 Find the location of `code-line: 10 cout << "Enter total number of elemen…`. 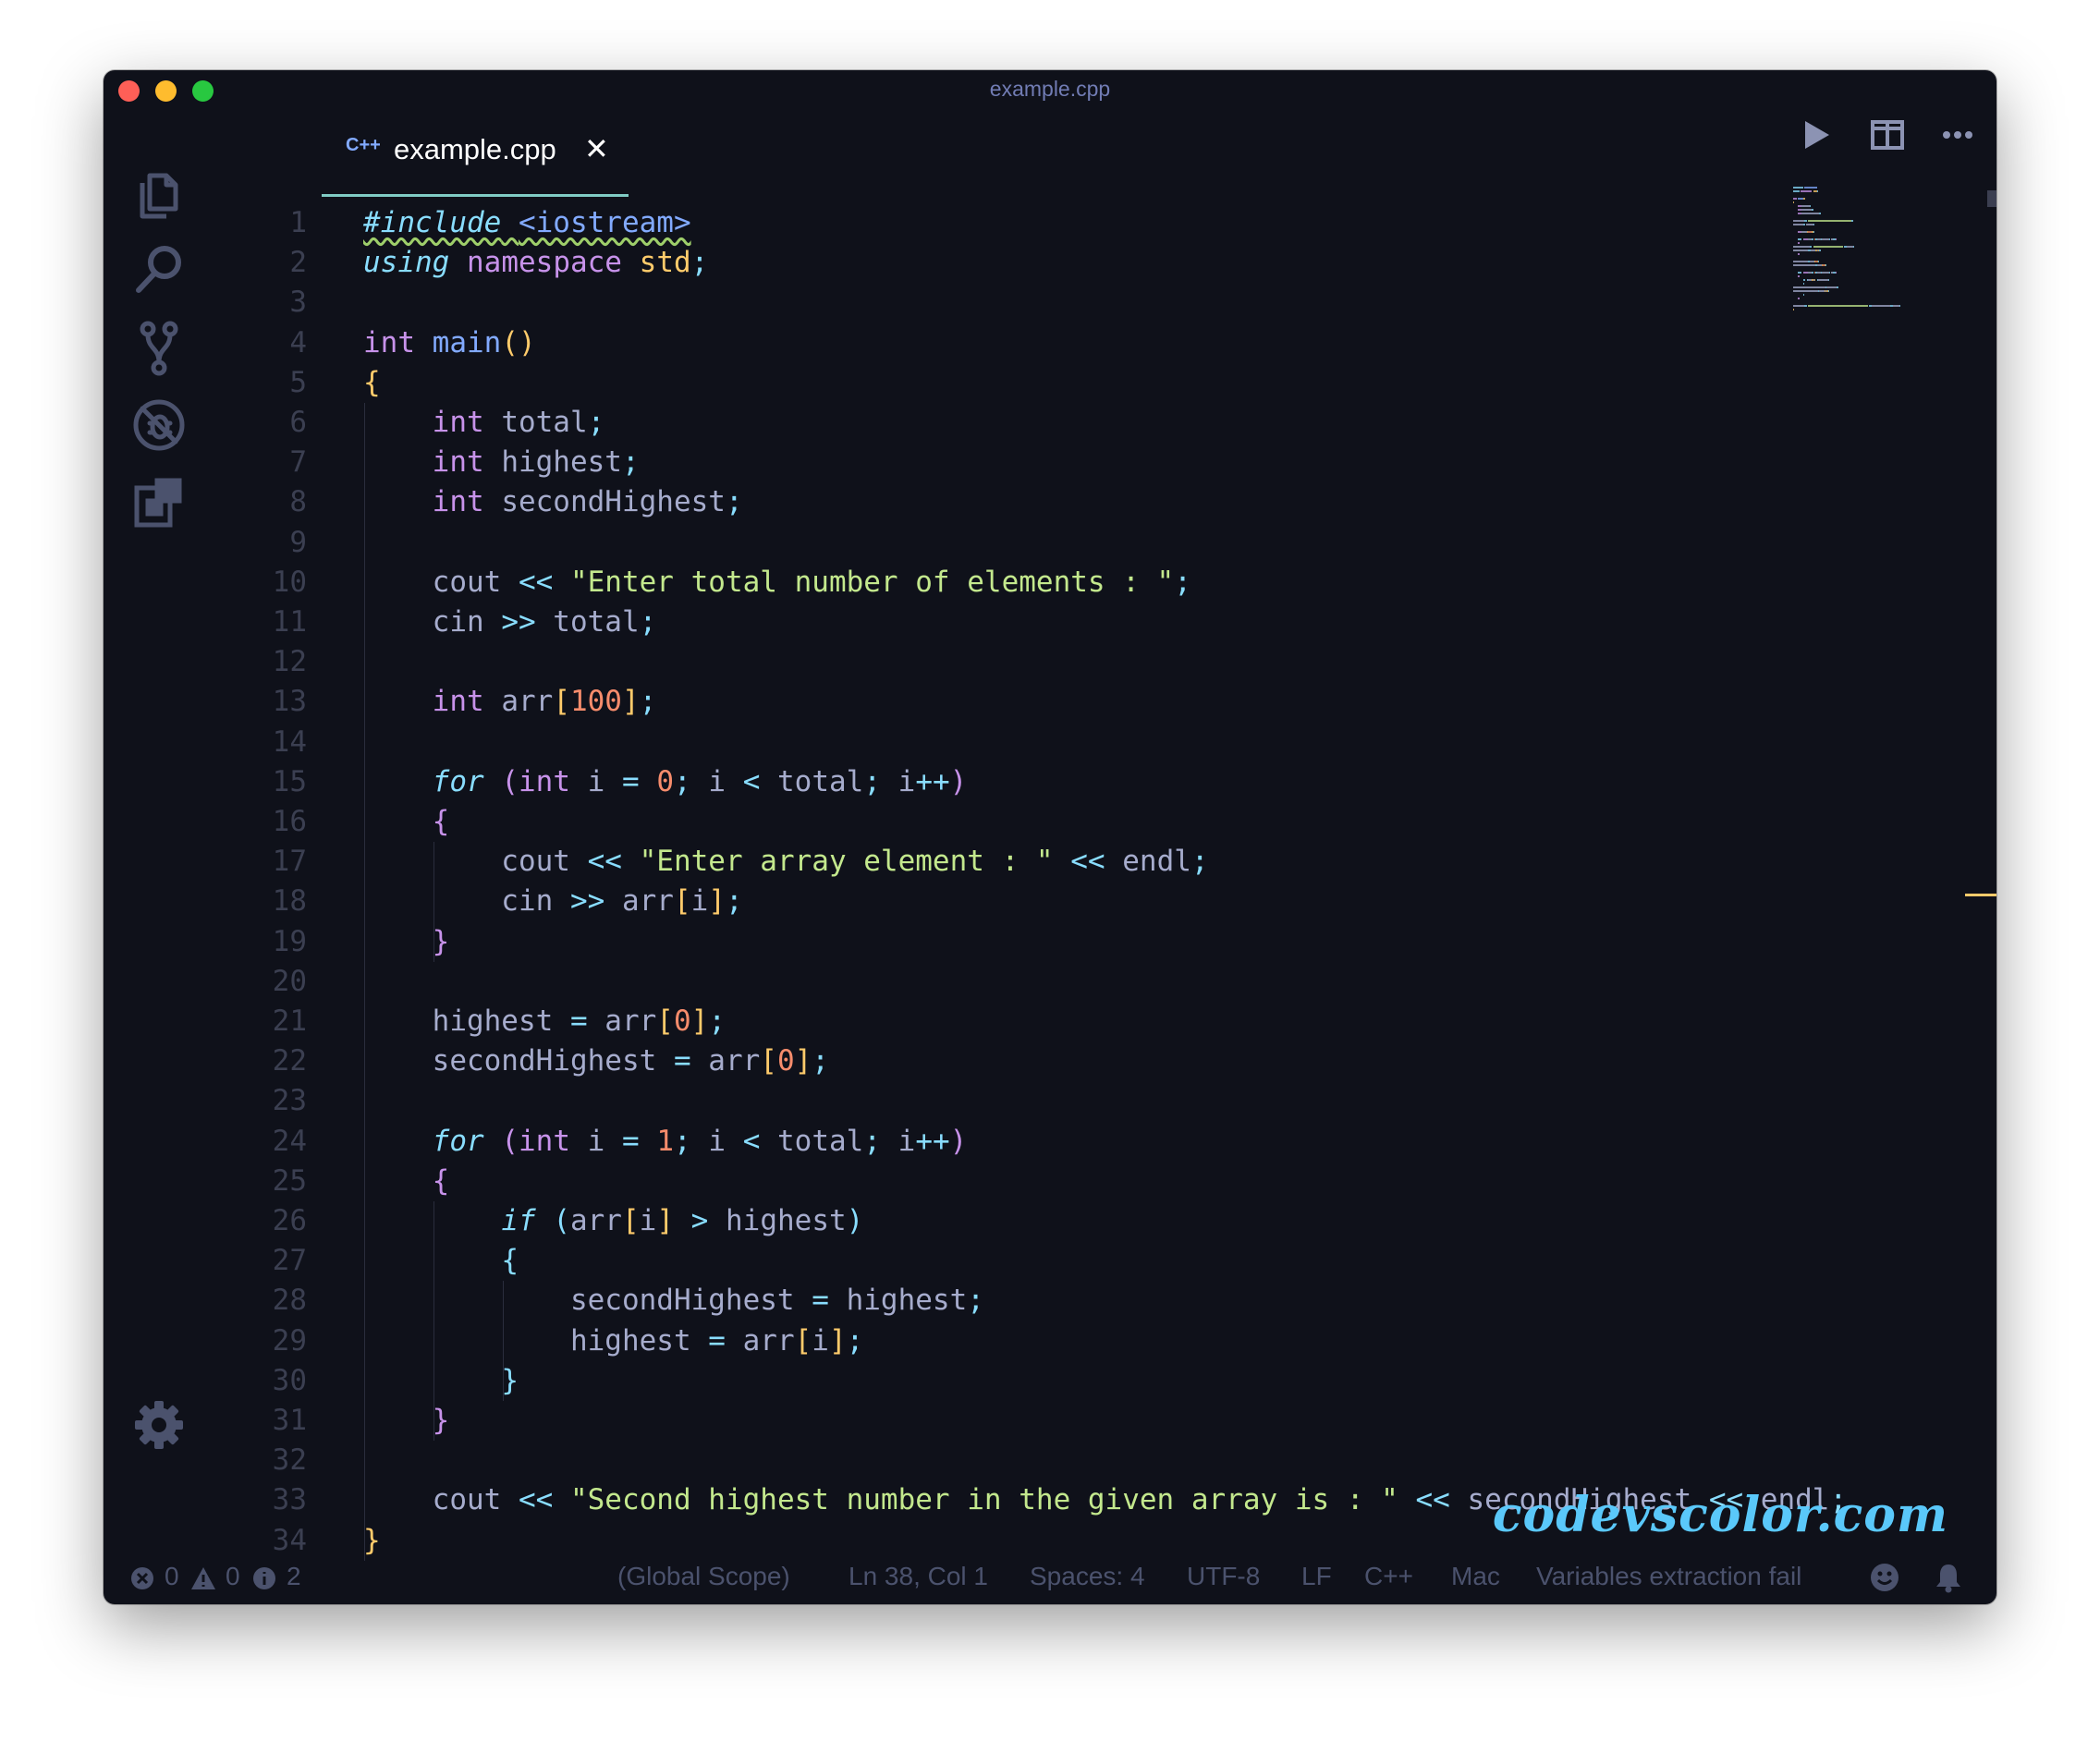

code-line: 10 cout << "Enter total number of elemen… is located at coordinates (261, 583).